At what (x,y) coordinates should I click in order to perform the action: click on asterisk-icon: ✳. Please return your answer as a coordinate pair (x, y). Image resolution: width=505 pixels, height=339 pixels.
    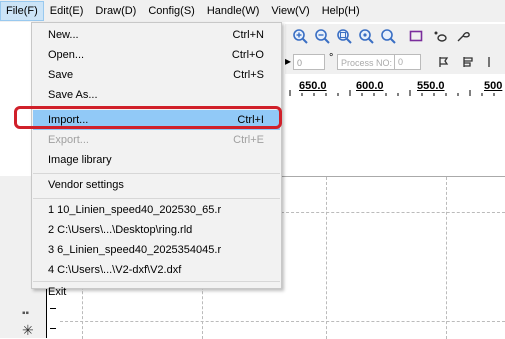
    Looking at the image, I should click on (28, 330).